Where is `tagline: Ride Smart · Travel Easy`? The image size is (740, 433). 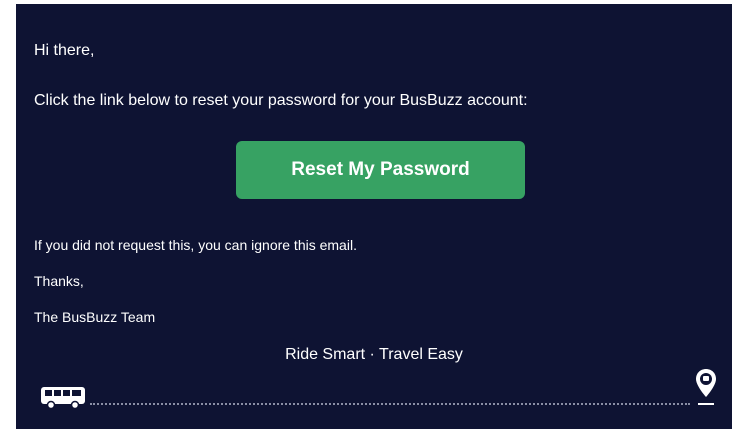
tagline: Ride Smart · Travel Easy is located at coordinates (374, 354).